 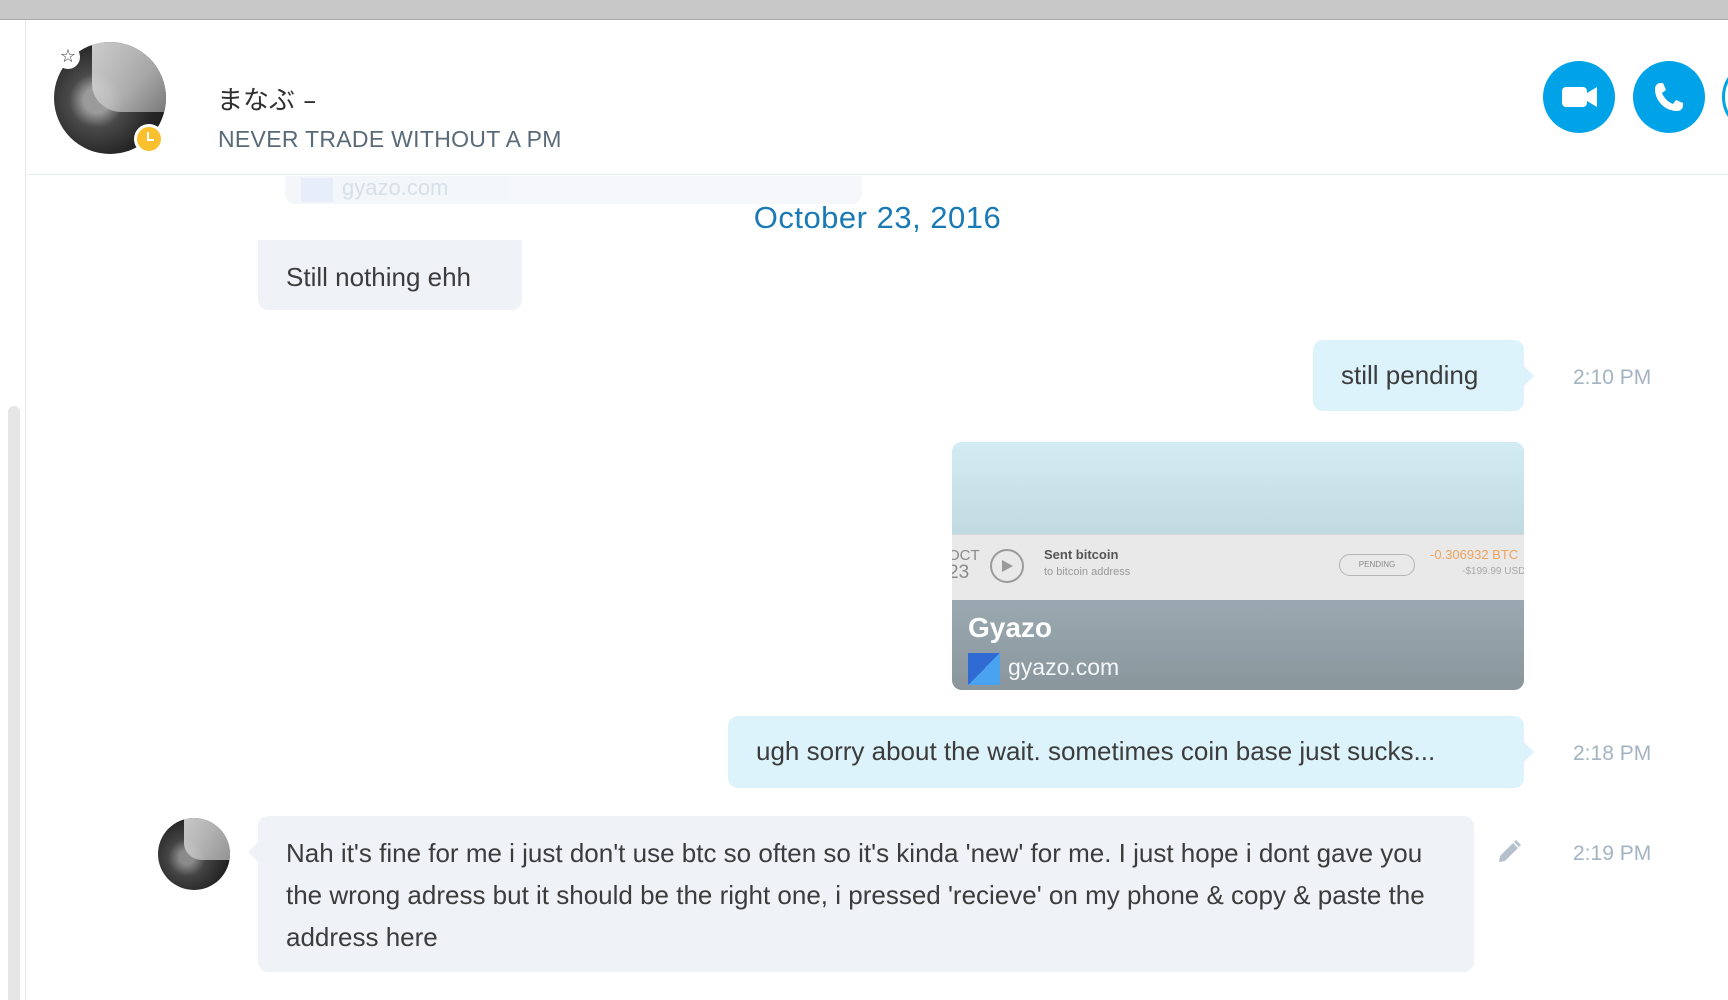 What do you see at coordinates (1509, 852) in the screenshot?
I see `pencil-icon` at bounding box center [1509, 852].